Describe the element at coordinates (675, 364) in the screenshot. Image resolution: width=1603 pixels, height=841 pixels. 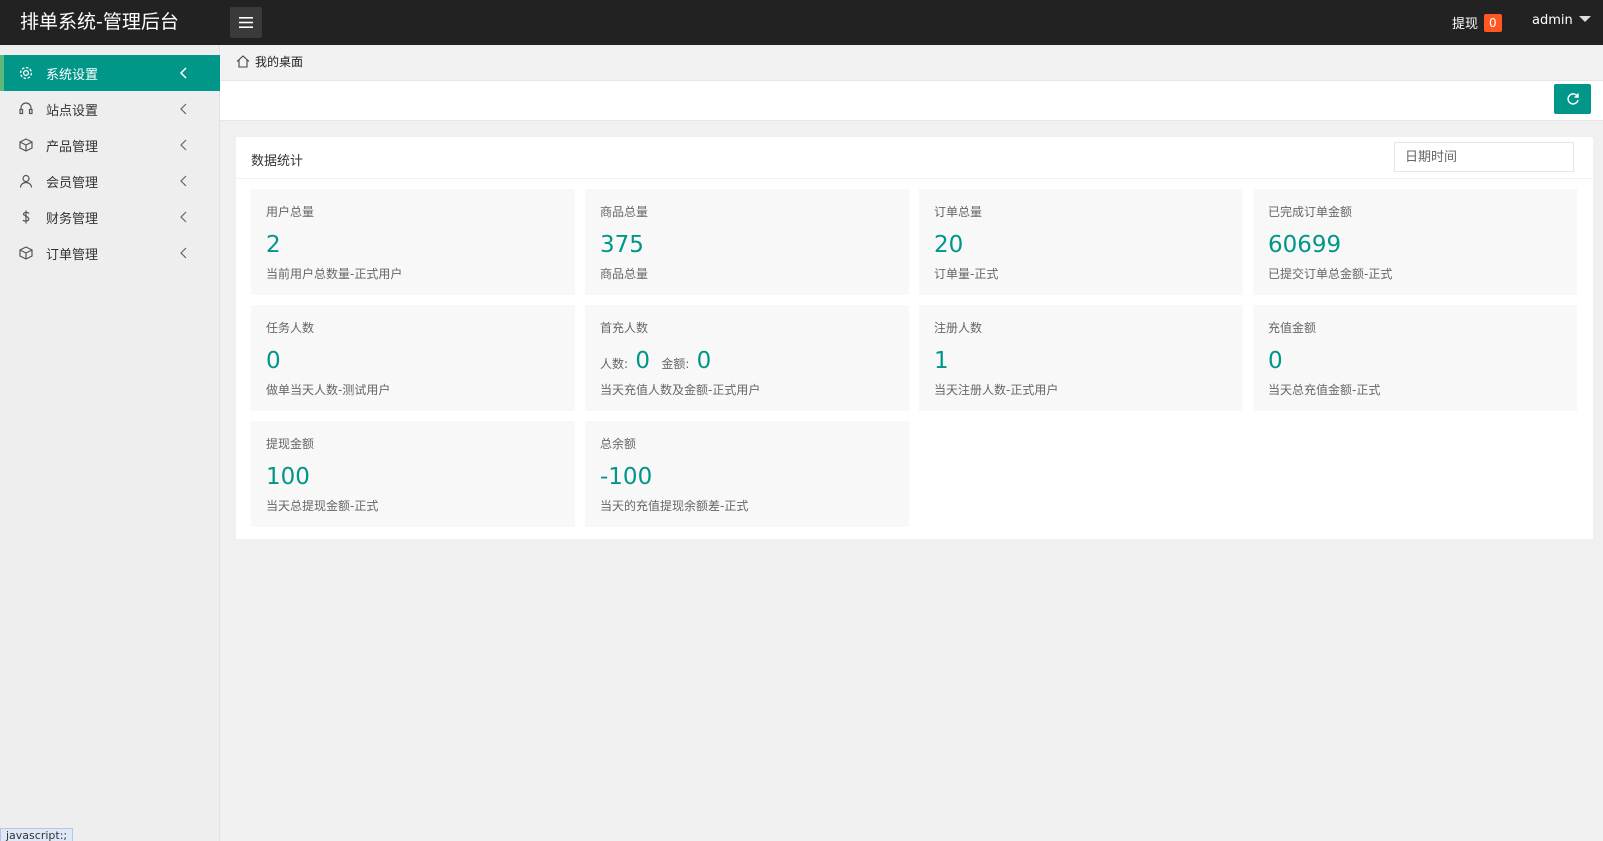
I see `amount-label: 金额:` at that location.